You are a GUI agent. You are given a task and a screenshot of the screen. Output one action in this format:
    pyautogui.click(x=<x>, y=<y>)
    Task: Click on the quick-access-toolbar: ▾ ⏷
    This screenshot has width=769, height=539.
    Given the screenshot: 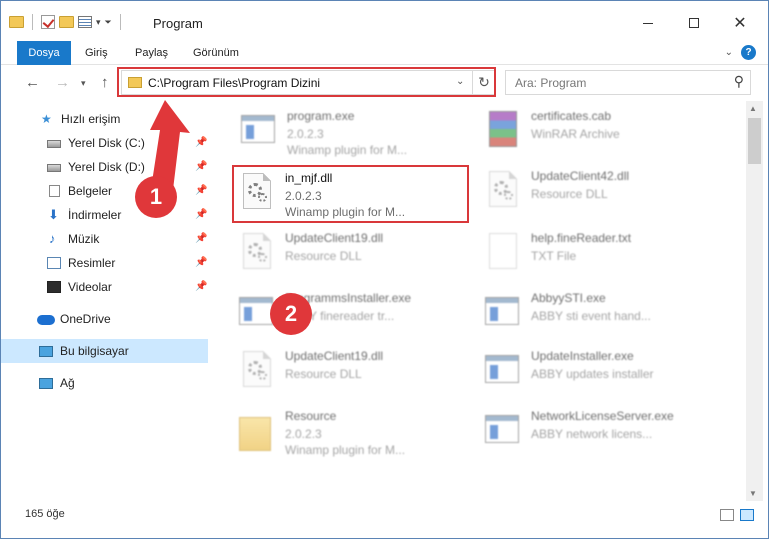 What is the action you would take?
    pyautogui.click(x=67, y=22)
    